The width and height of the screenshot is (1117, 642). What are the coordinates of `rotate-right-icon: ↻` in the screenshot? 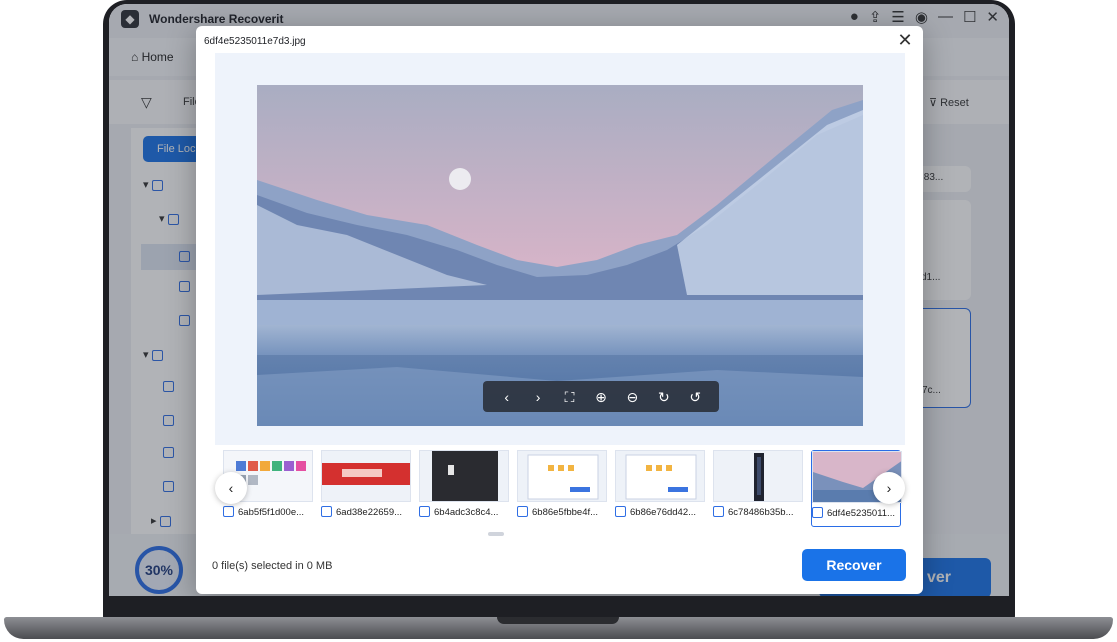 It's located at (664, 397).